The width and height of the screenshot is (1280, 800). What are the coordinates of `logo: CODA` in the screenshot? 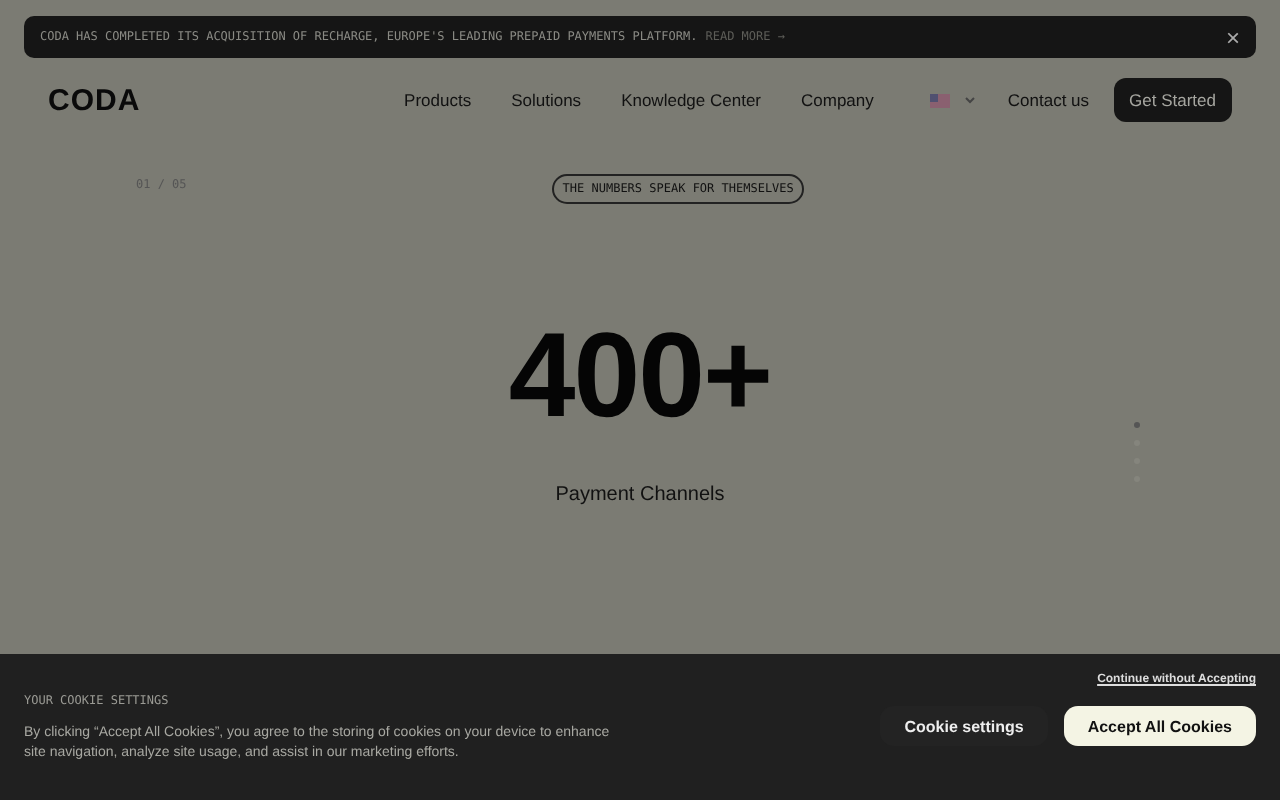 It's located at (94, 100).